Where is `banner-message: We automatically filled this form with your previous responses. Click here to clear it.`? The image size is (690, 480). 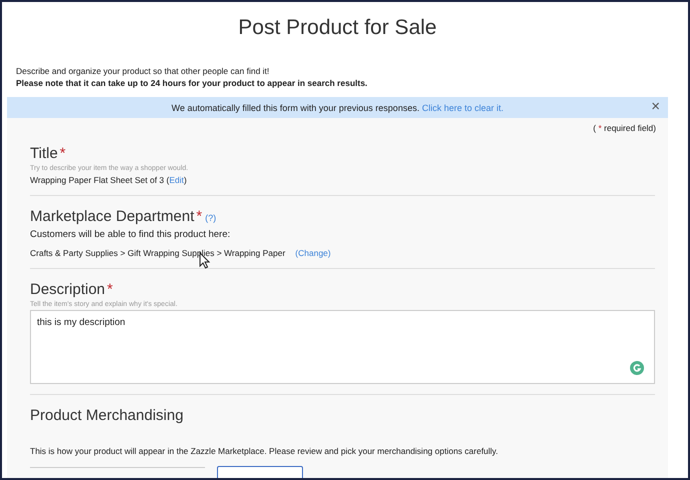 banner-message: We automatically filled this form with your previous responses. Click here to clear it. is located at coordinates (338, 107).